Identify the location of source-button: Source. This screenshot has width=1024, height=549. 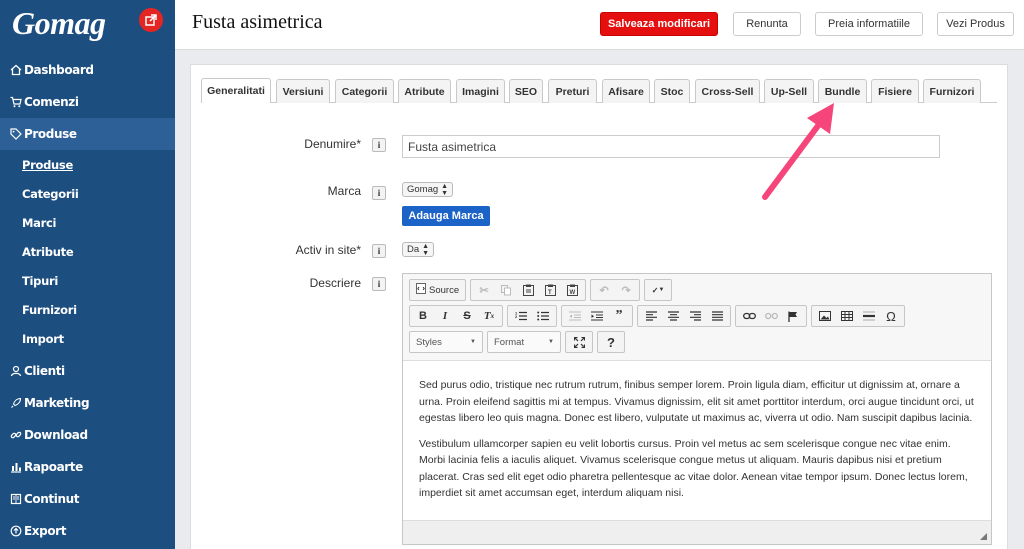
(437, 290).